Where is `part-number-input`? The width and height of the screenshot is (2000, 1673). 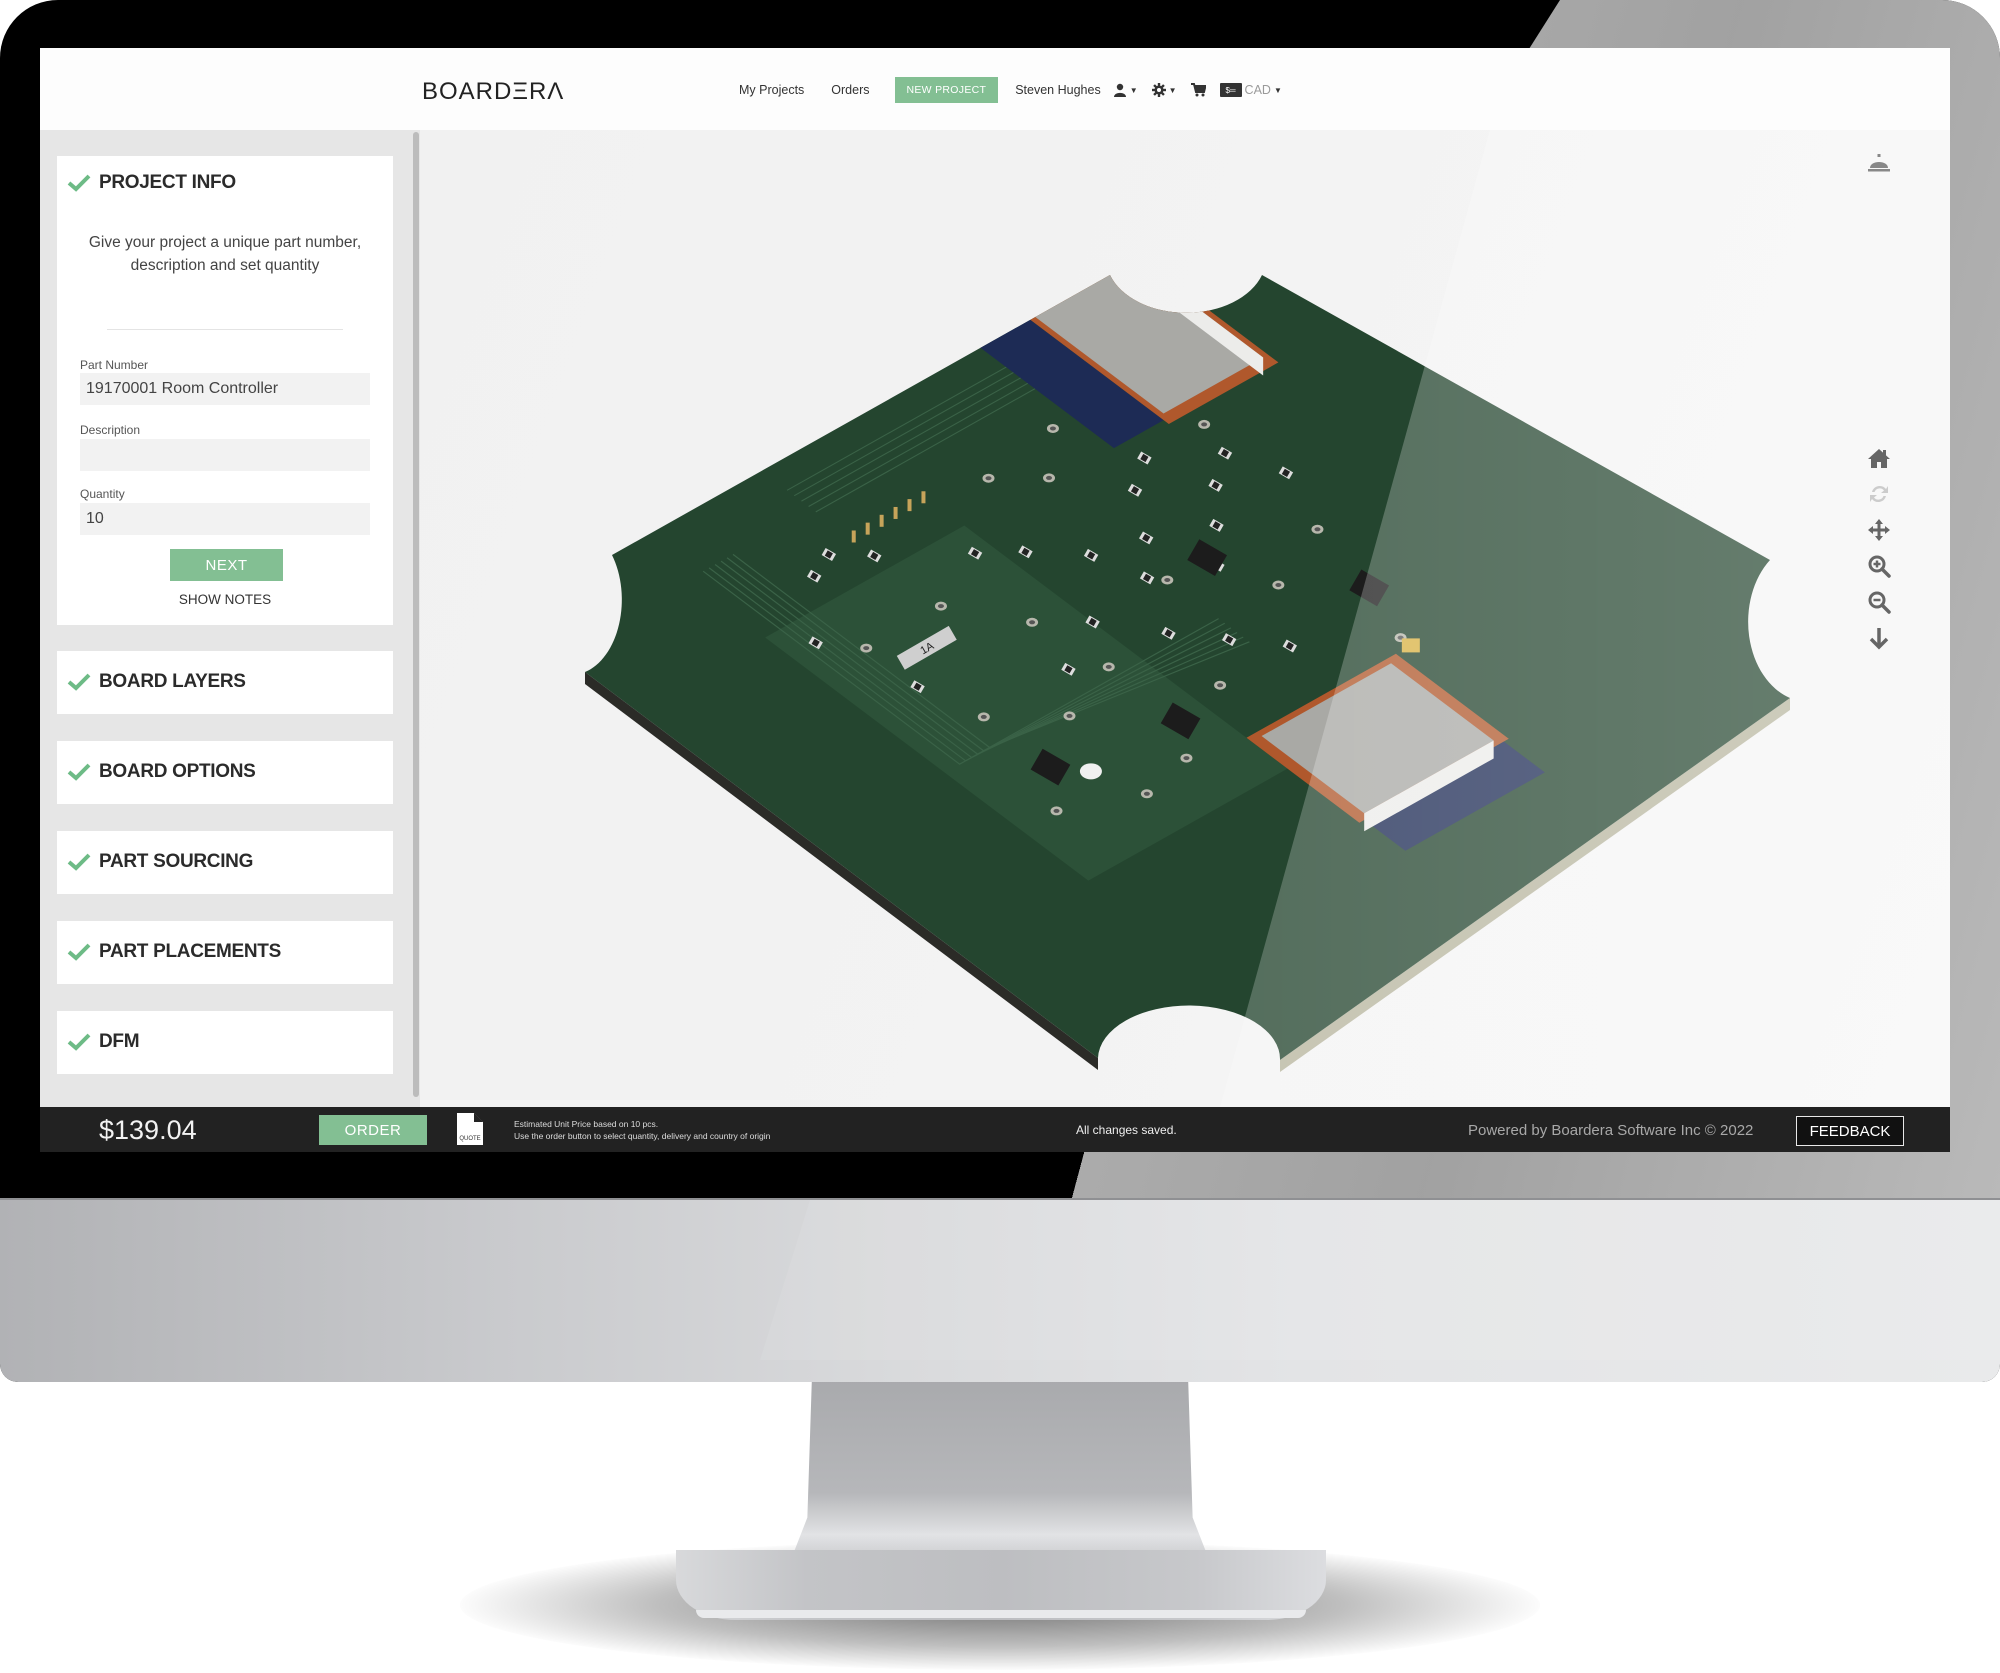
part-number-input is located at coordinates (225, 389).